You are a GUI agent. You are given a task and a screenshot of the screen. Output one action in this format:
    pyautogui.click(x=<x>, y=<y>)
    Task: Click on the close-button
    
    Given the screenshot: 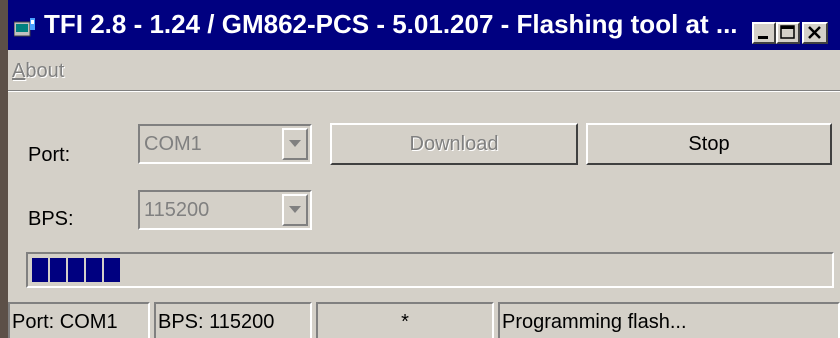 What is the action you would take?
    pyautogui.click(x=815, y=33)
    